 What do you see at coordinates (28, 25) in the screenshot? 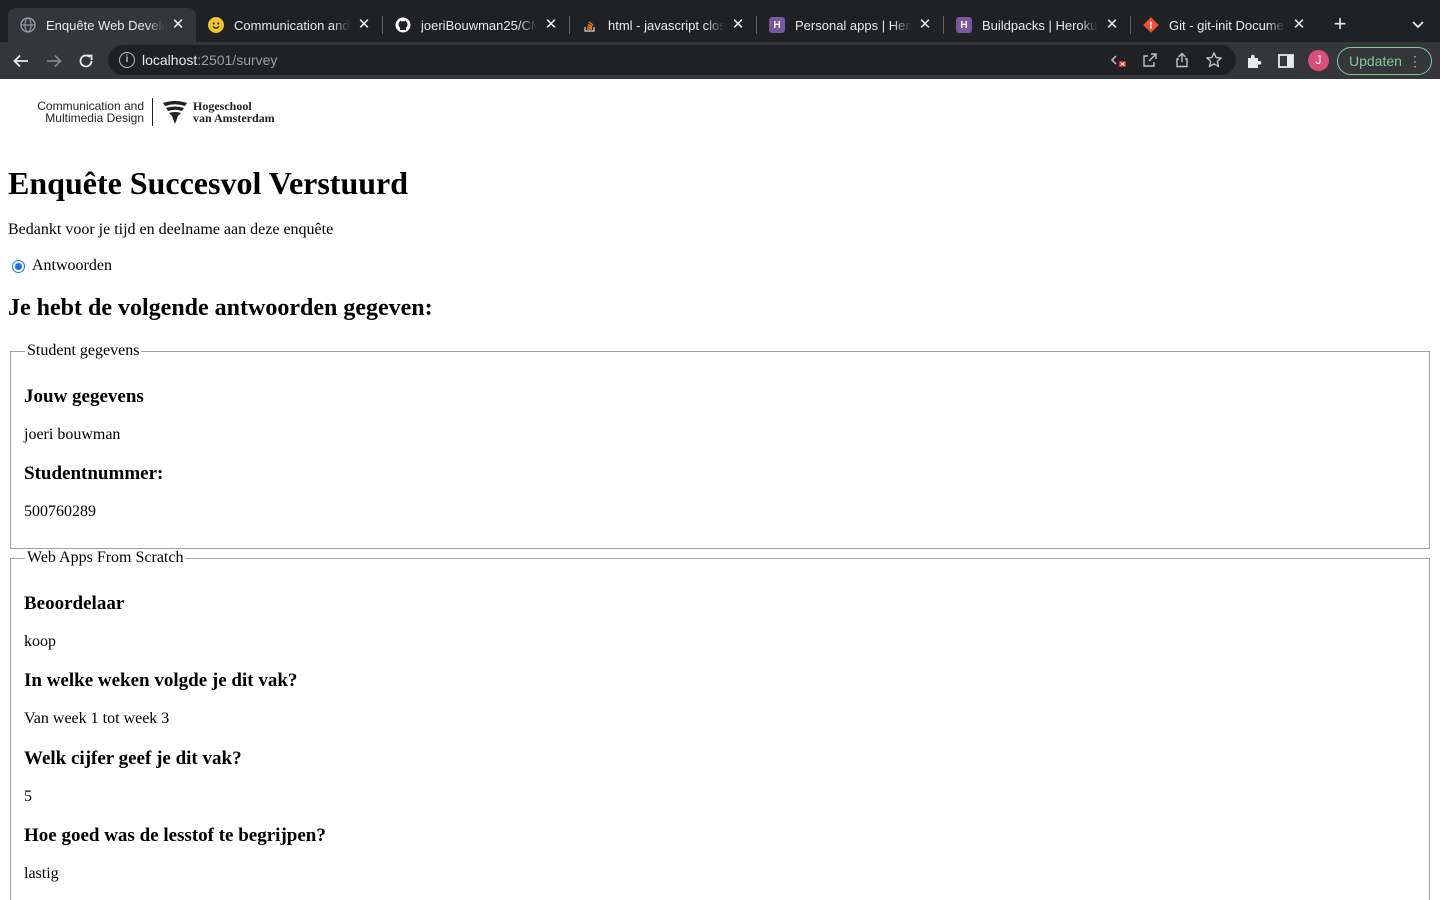
I see `globe-icon` at bounding box center [28, 25].